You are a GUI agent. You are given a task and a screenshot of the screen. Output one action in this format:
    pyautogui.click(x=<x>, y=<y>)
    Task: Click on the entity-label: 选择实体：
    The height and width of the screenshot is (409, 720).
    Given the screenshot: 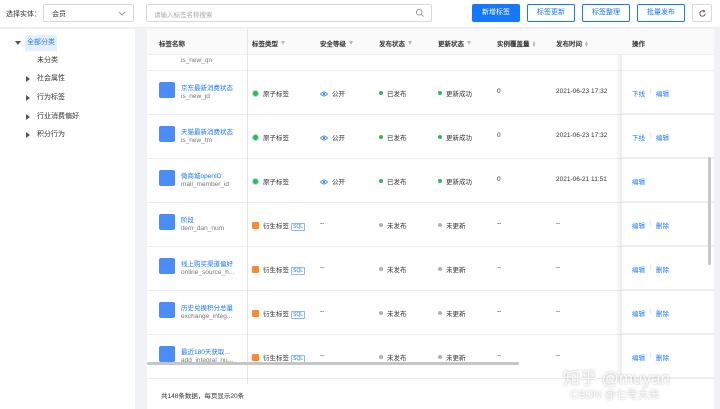 What is the action you would take?
    pyautogui.click(x=23, y=14)
    